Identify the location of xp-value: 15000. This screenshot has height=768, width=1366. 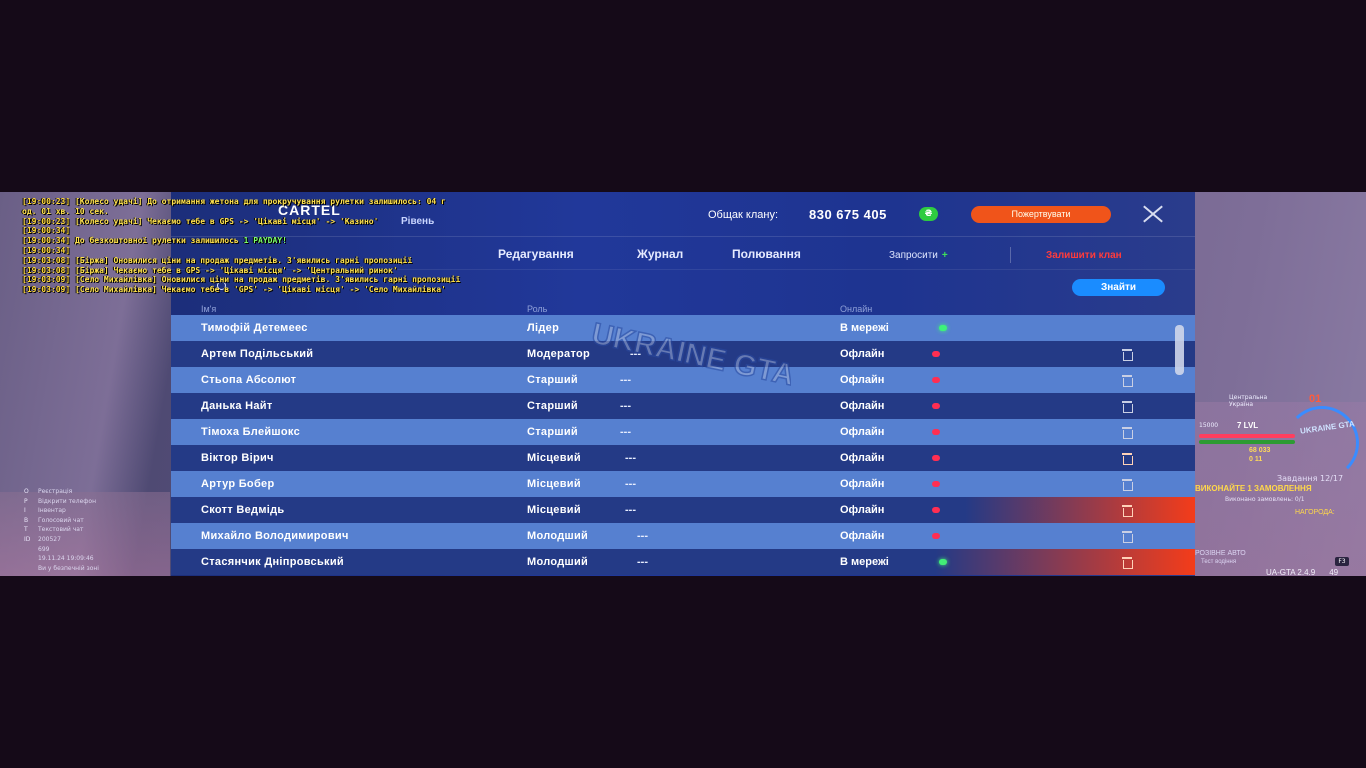
(1209, 425).